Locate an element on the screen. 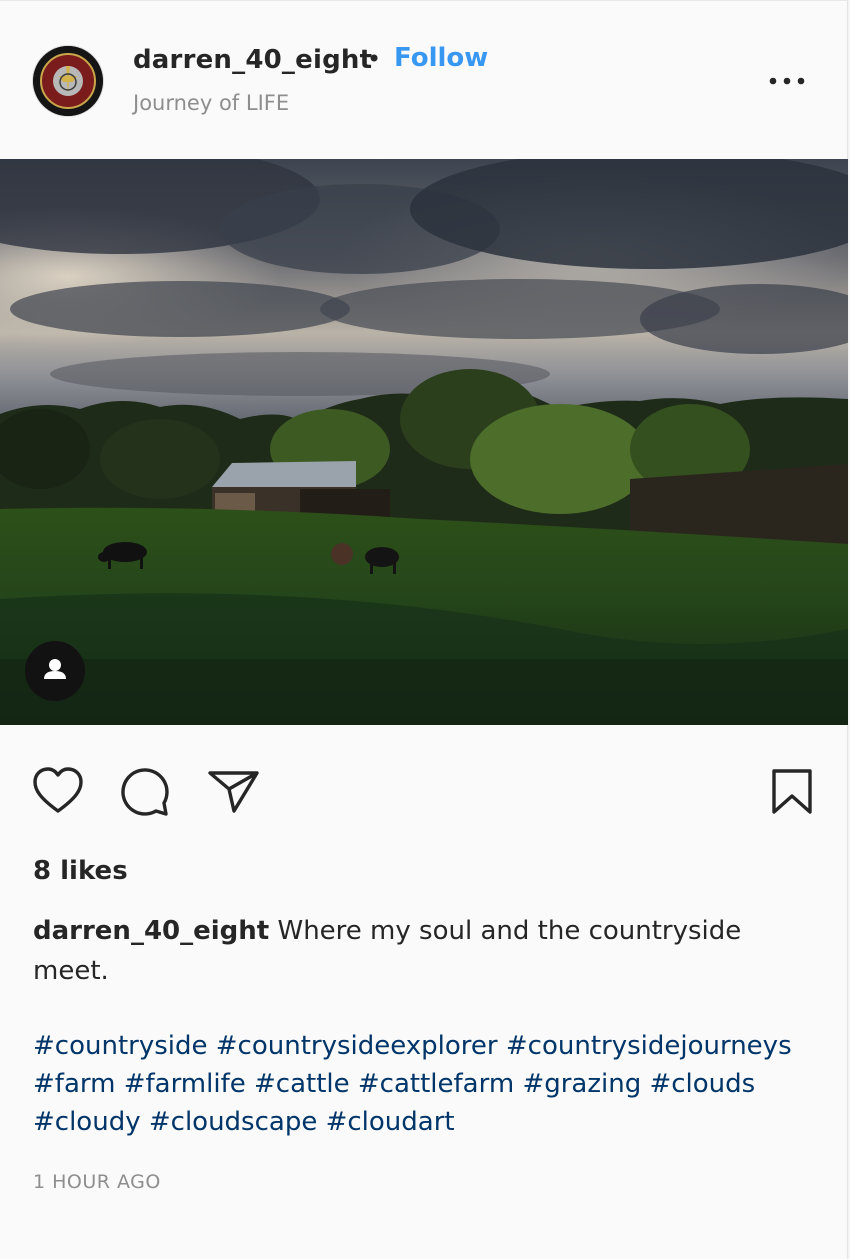 Image resolution: width=850 pixels, height=1259 pixels. user-tag-icon is located at coordinates (55, 669).